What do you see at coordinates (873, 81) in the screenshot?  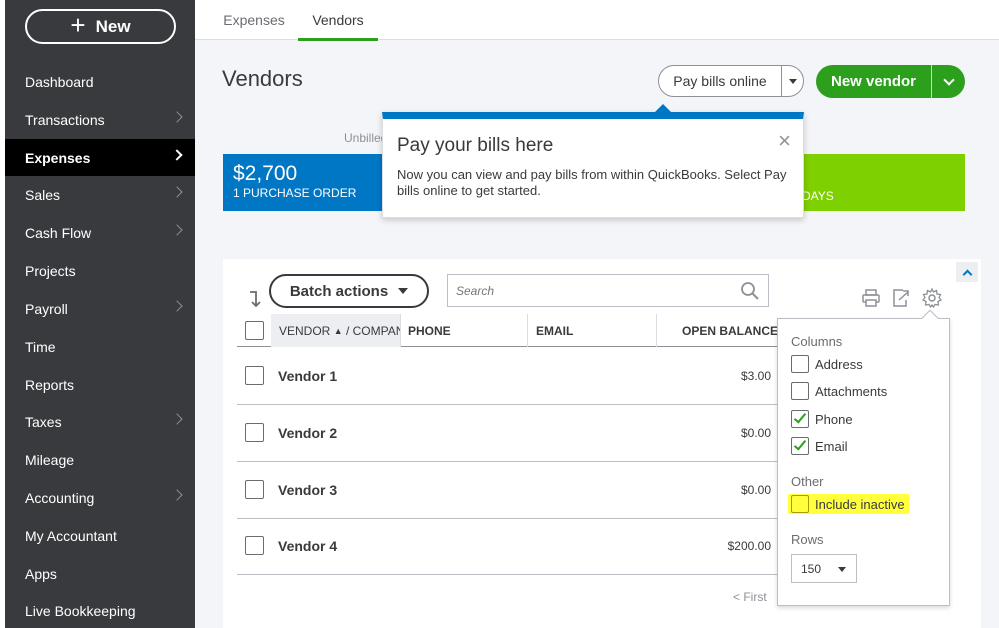 I see `new-vendor-label: New vendor` at bounding box center [873, 81].